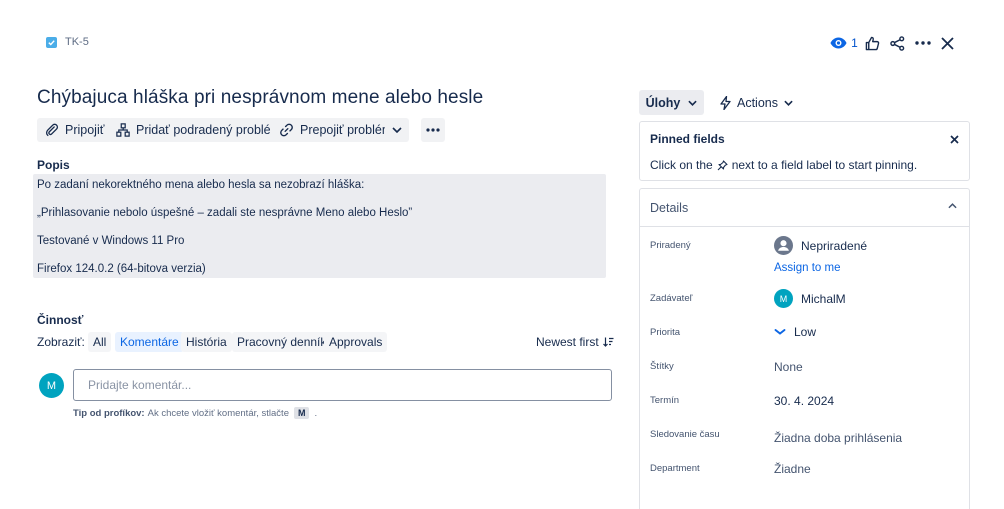 This screenshot has width=1004, height=509. I want to click on issue-key: TK-5, so click(67, 42).